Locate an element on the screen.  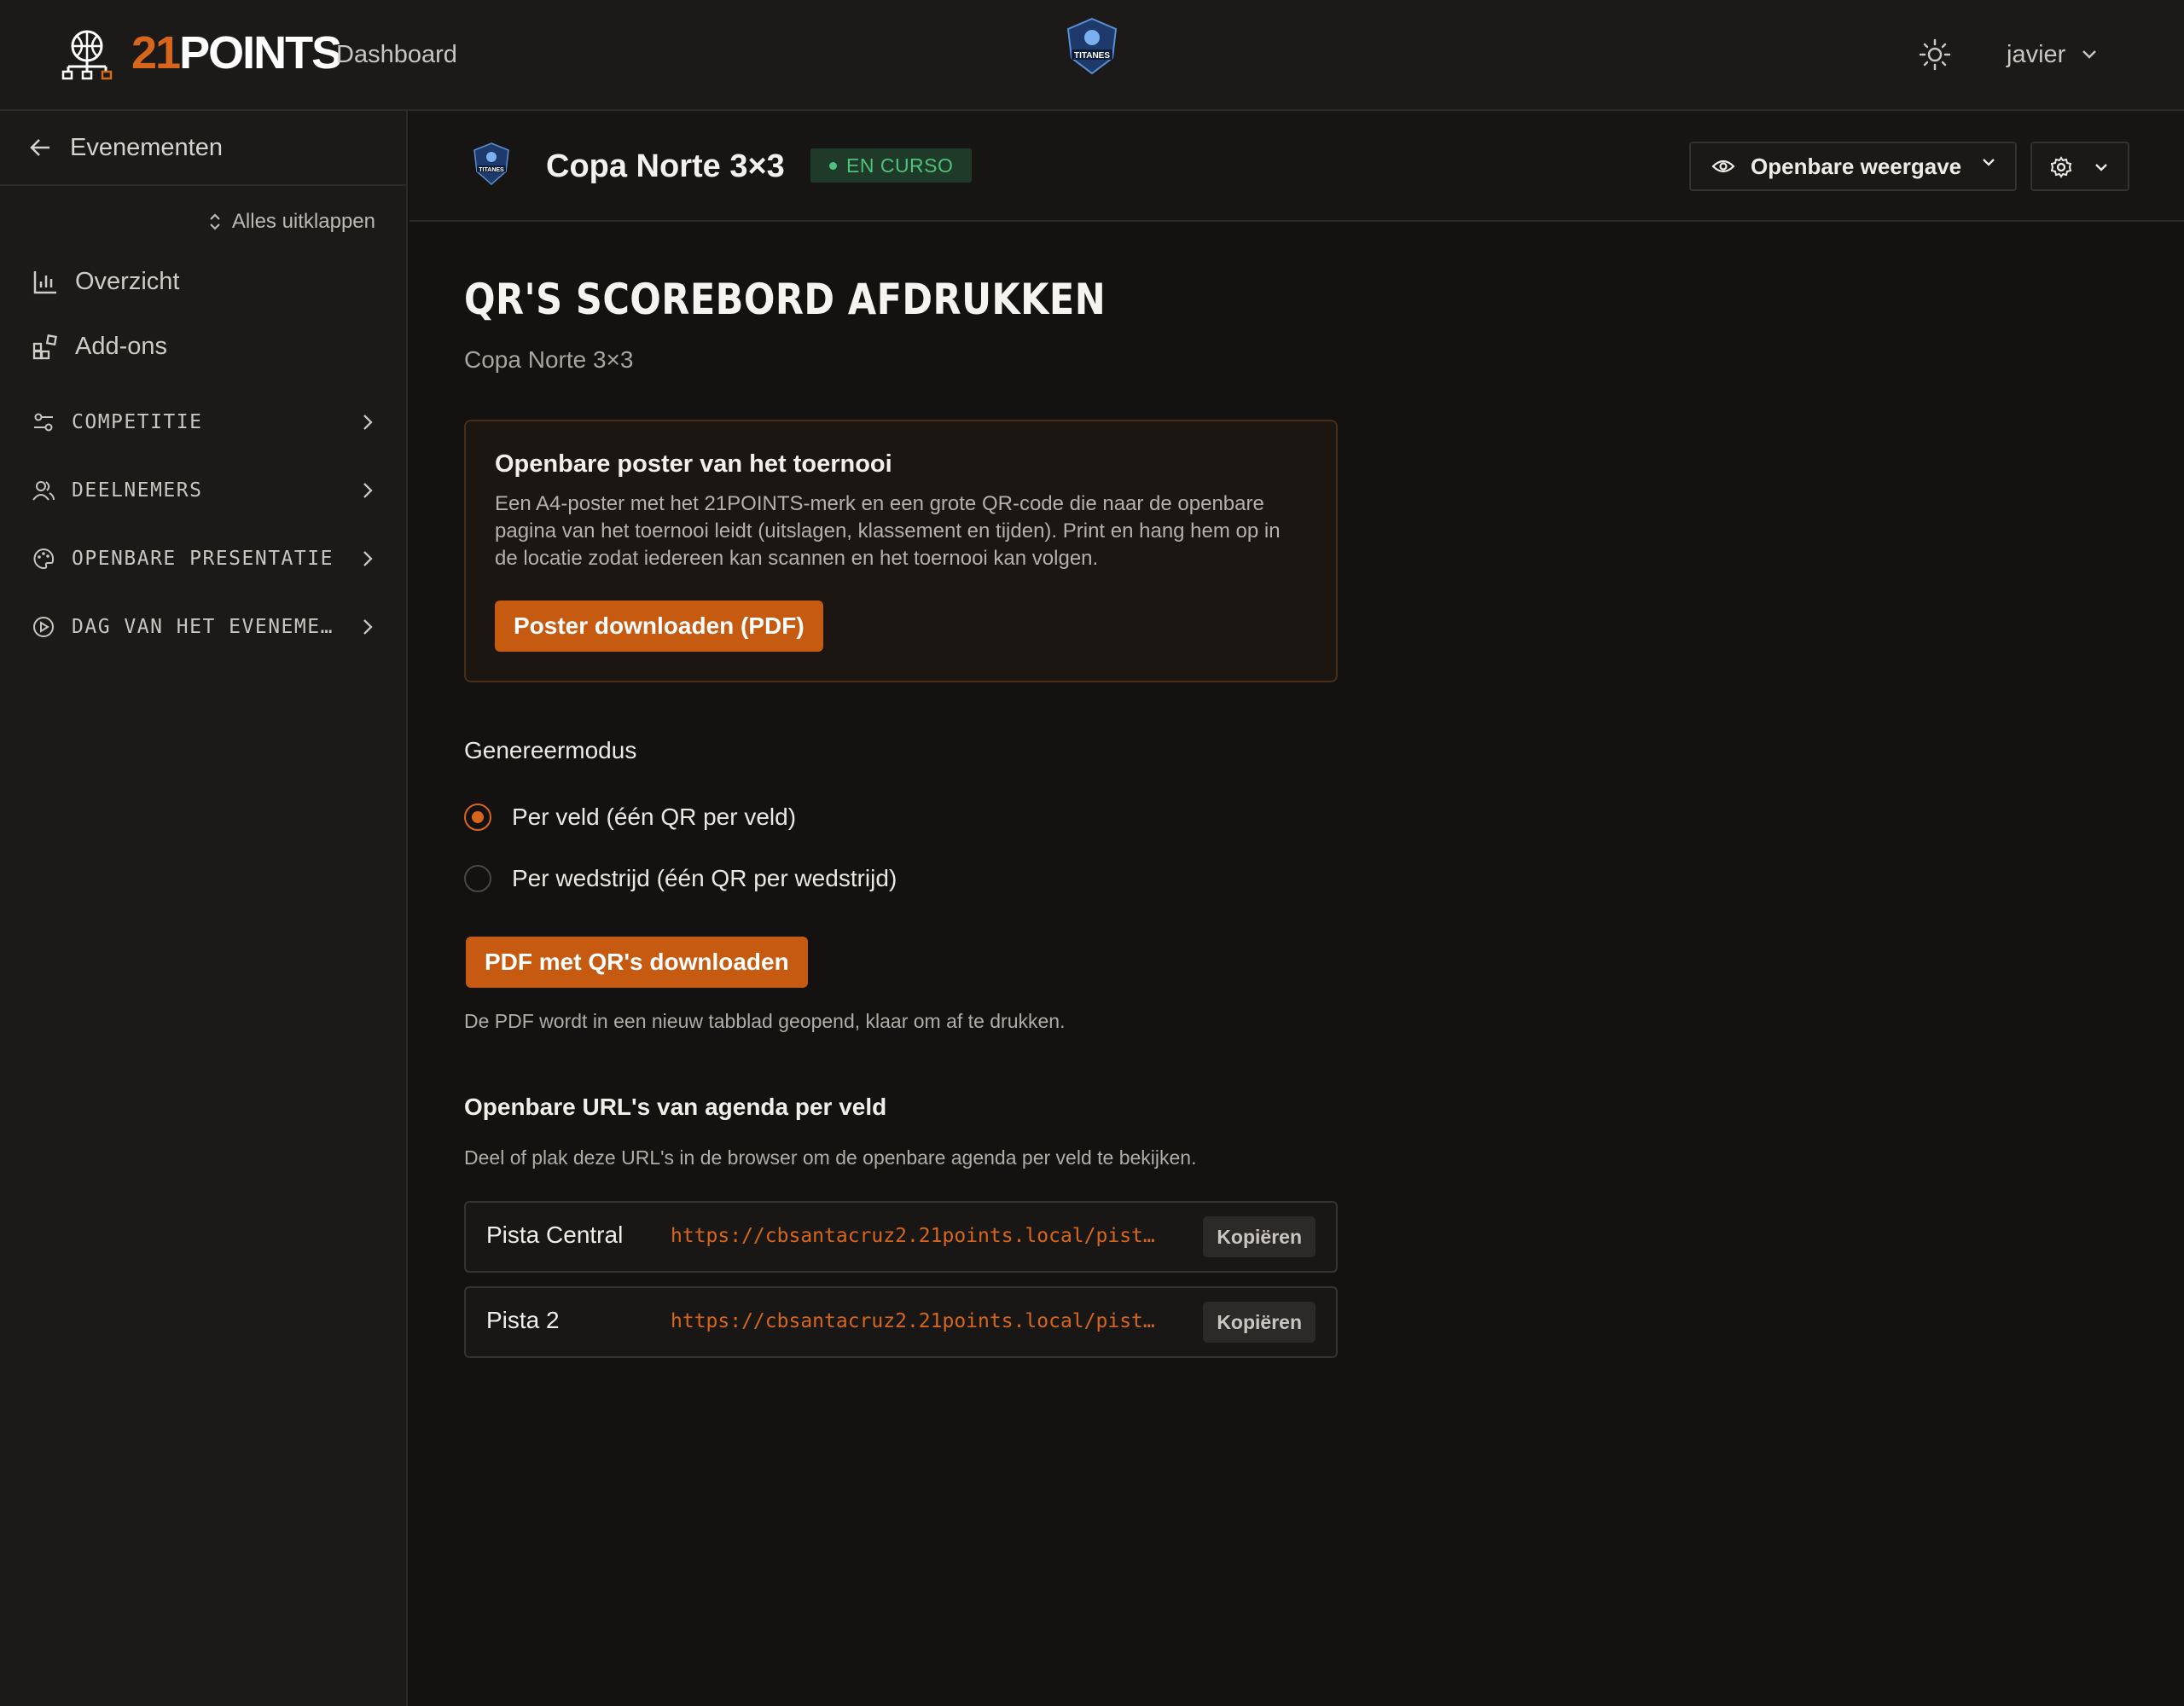
public-urls-title: Openbare URL's van agenda per veld is located at coordinates (675, 1107).